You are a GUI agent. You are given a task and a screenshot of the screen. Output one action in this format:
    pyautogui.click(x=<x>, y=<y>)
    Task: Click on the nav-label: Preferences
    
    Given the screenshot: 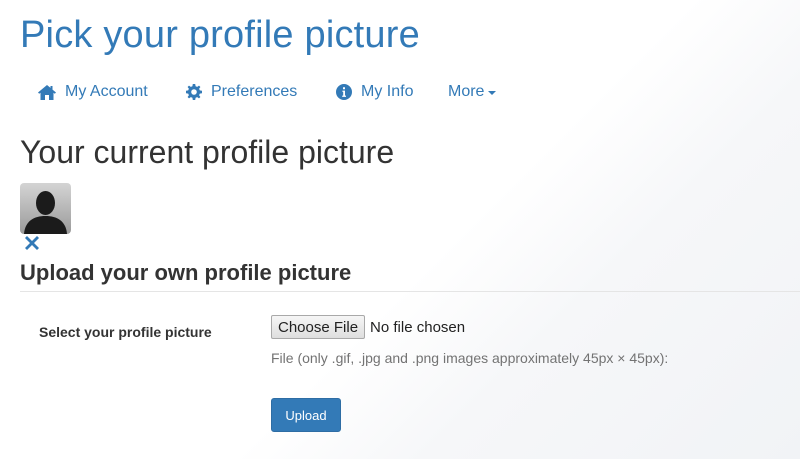 What is the action you would take?
    pyautogui.click(x=254, y=91)
    